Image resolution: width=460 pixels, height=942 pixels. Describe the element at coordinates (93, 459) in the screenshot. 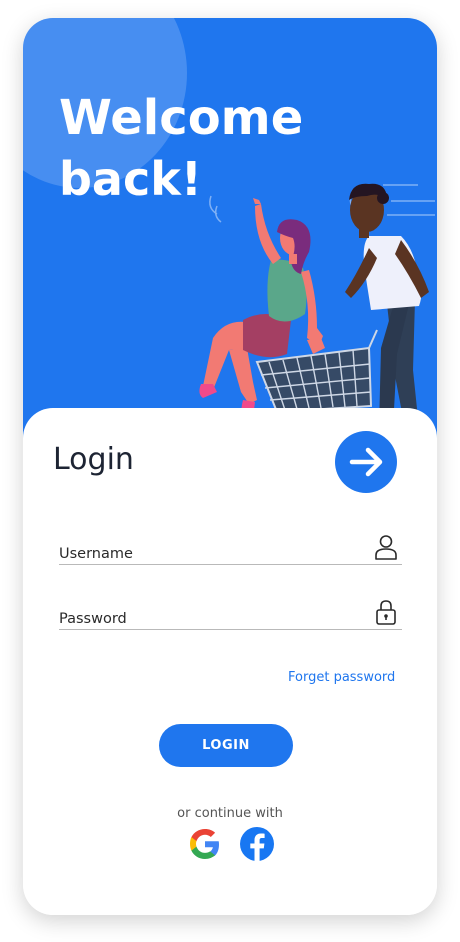

I see `login-title: Login` at that location.